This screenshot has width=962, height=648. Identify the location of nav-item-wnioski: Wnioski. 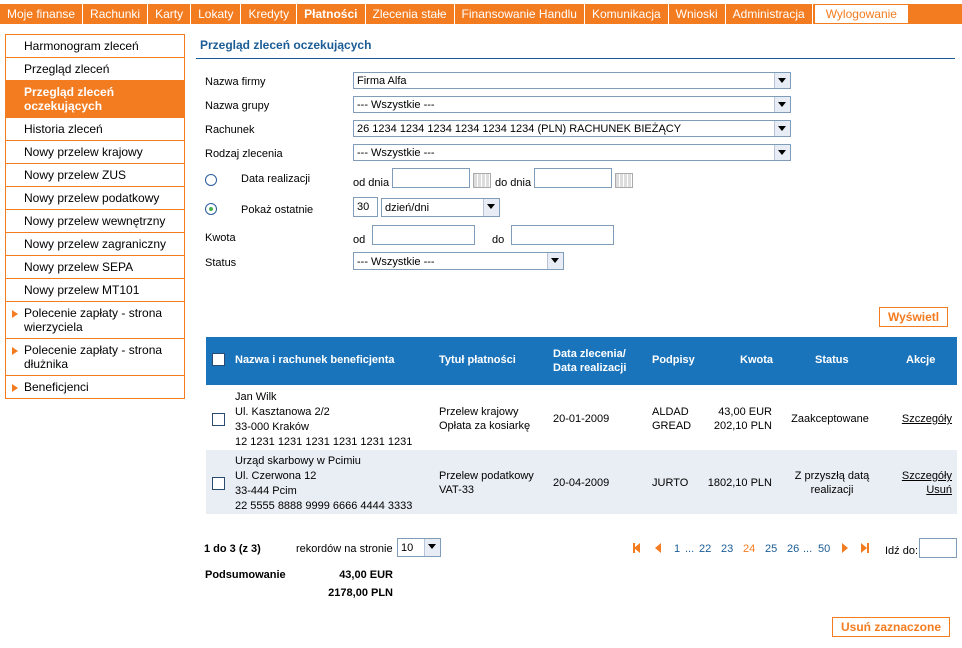
(697, 14).